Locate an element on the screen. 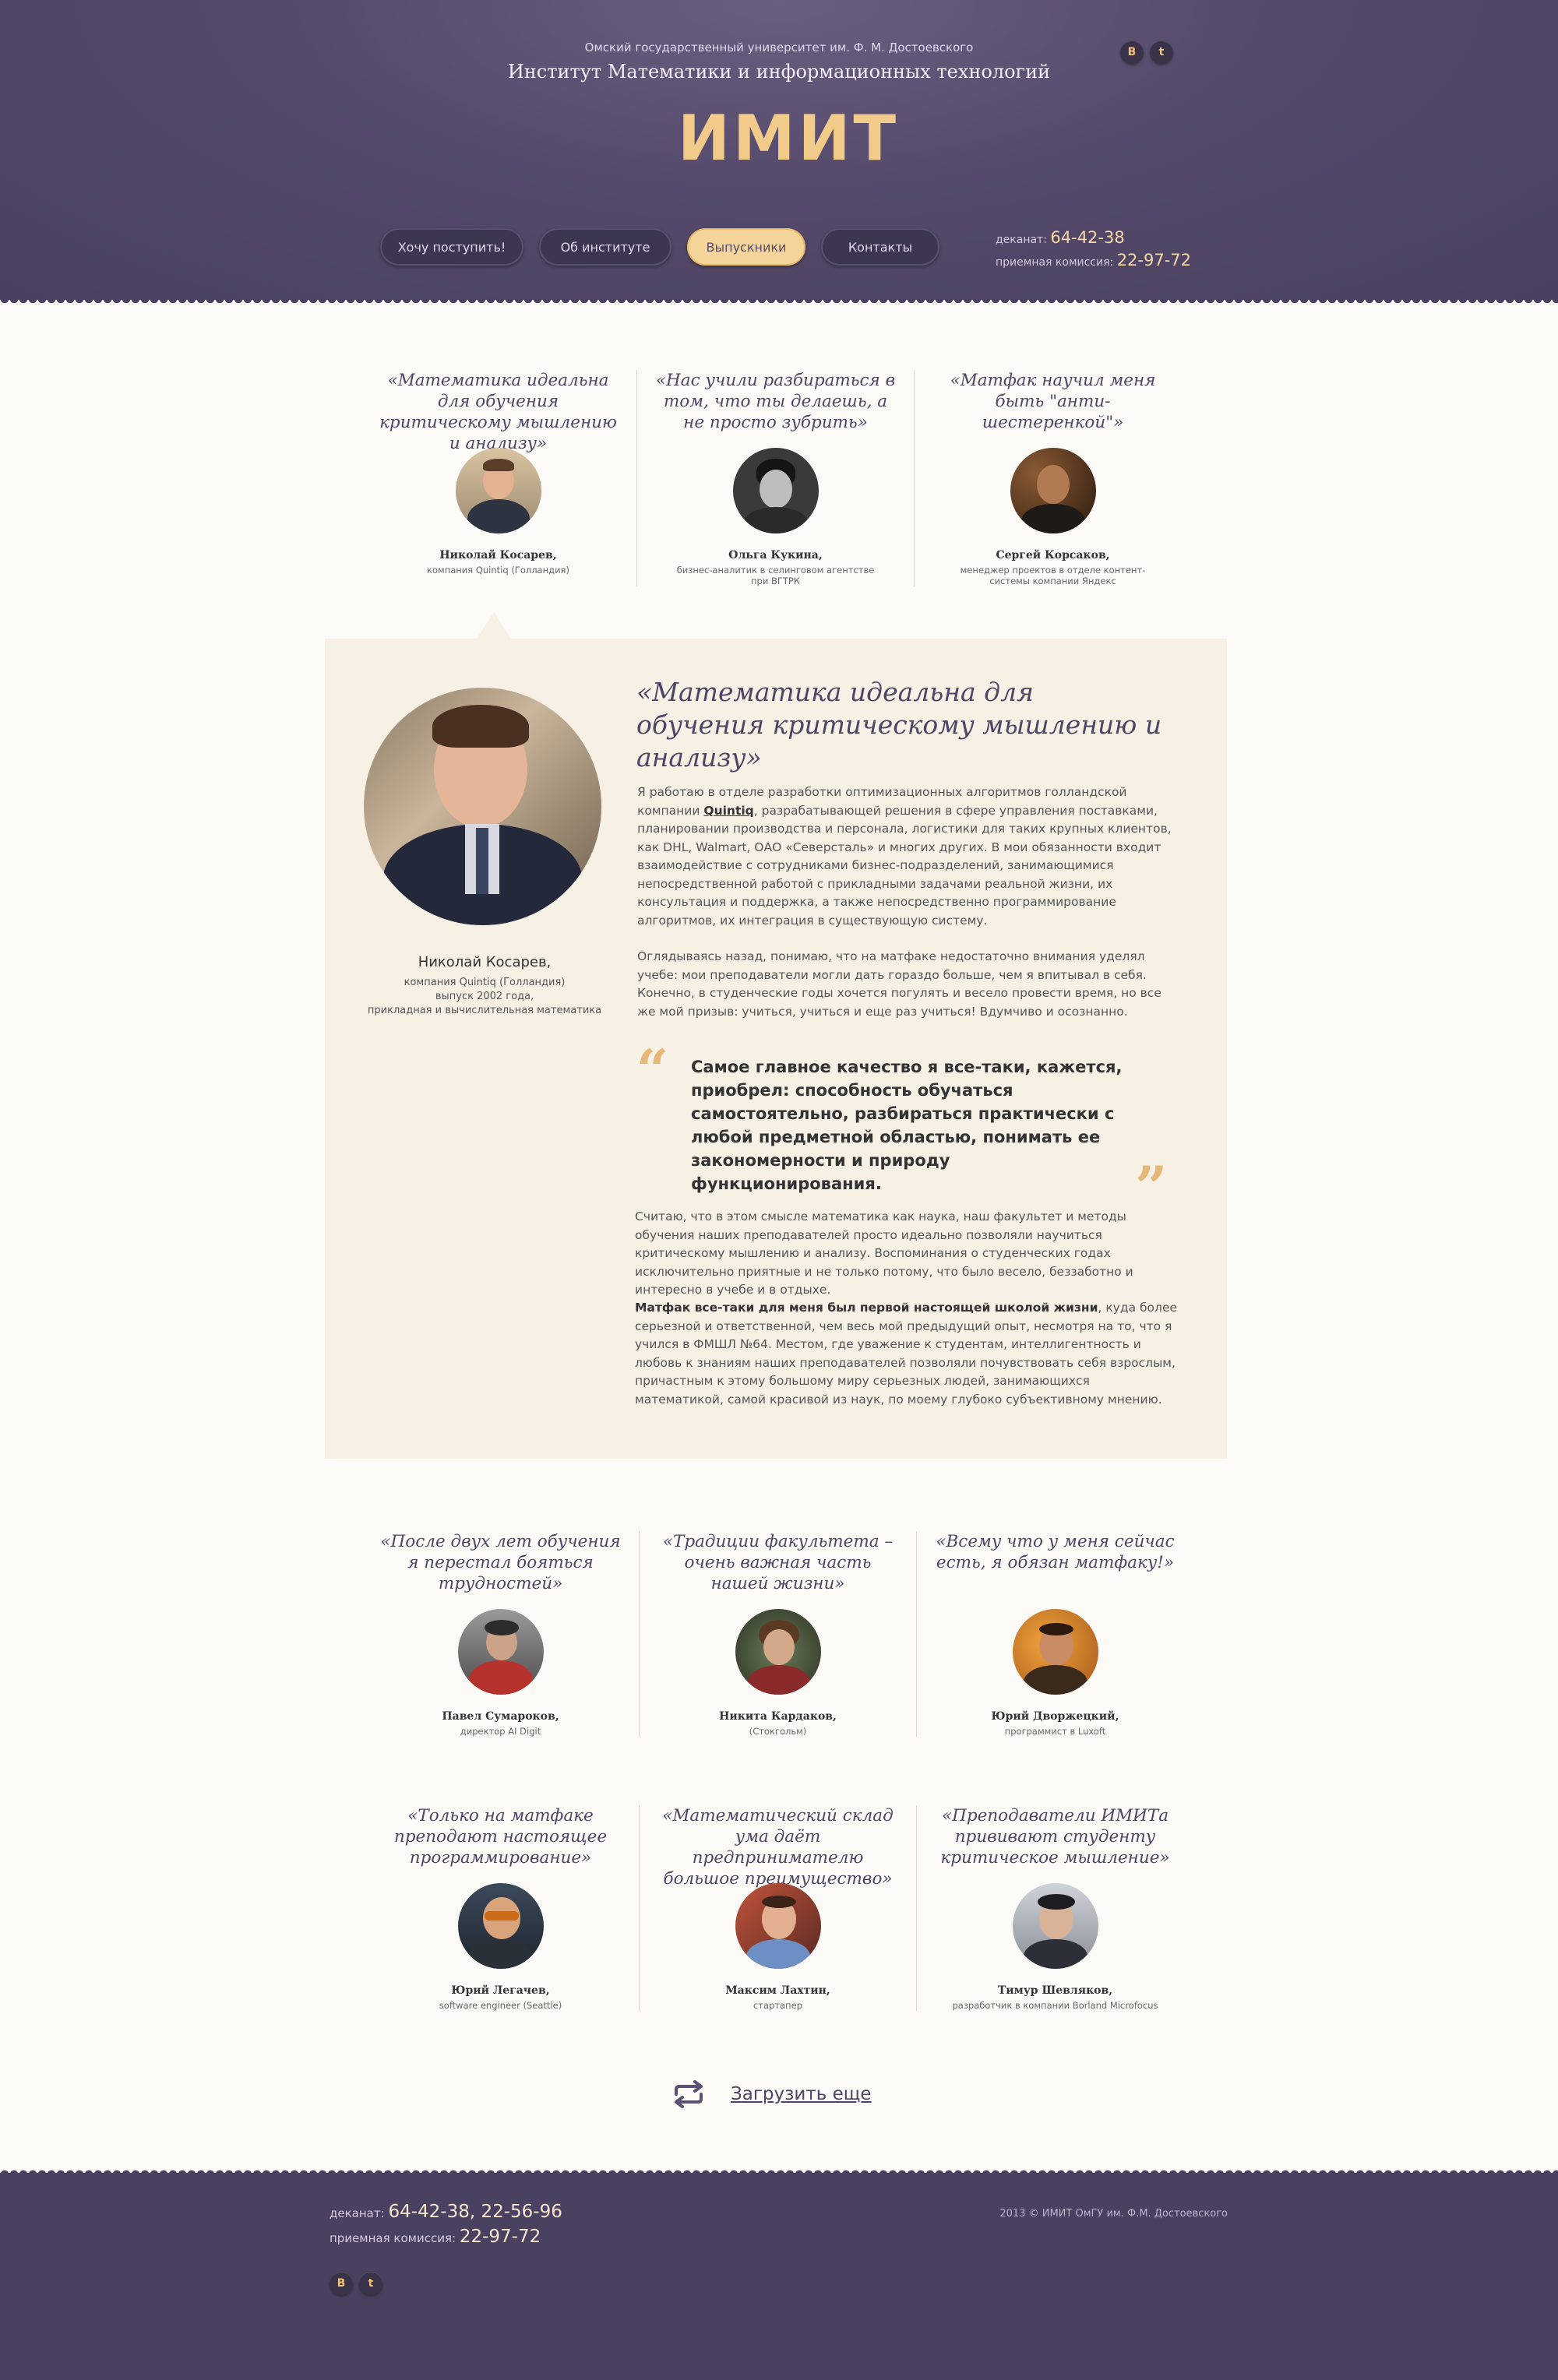 The width and height of the screenshot is (1558, 2380). header-social: В t is located at coordinates (1146, 52).